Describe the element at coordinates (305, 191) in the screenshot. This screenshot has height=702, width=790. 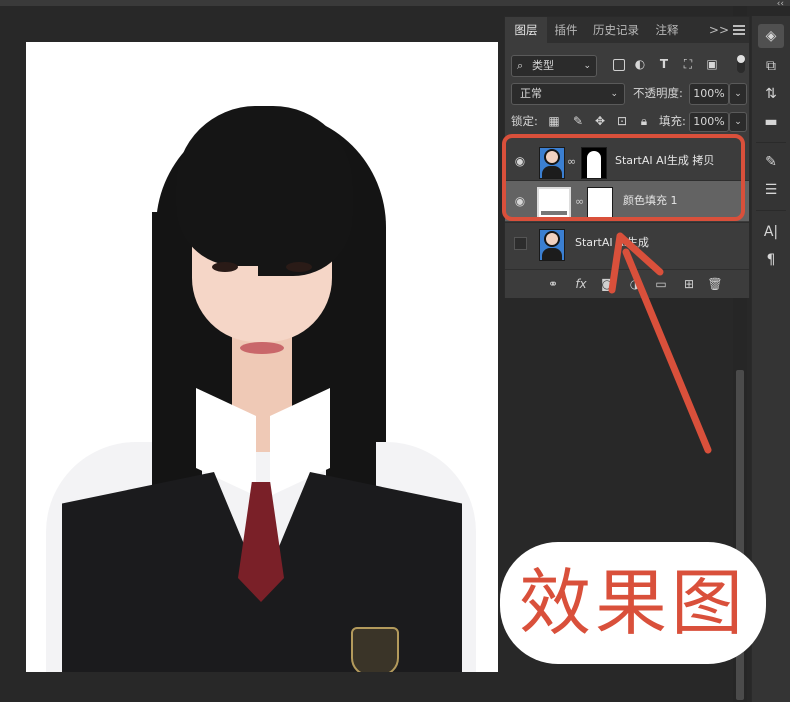
I see `photo-hair-fringe-right` at that location.